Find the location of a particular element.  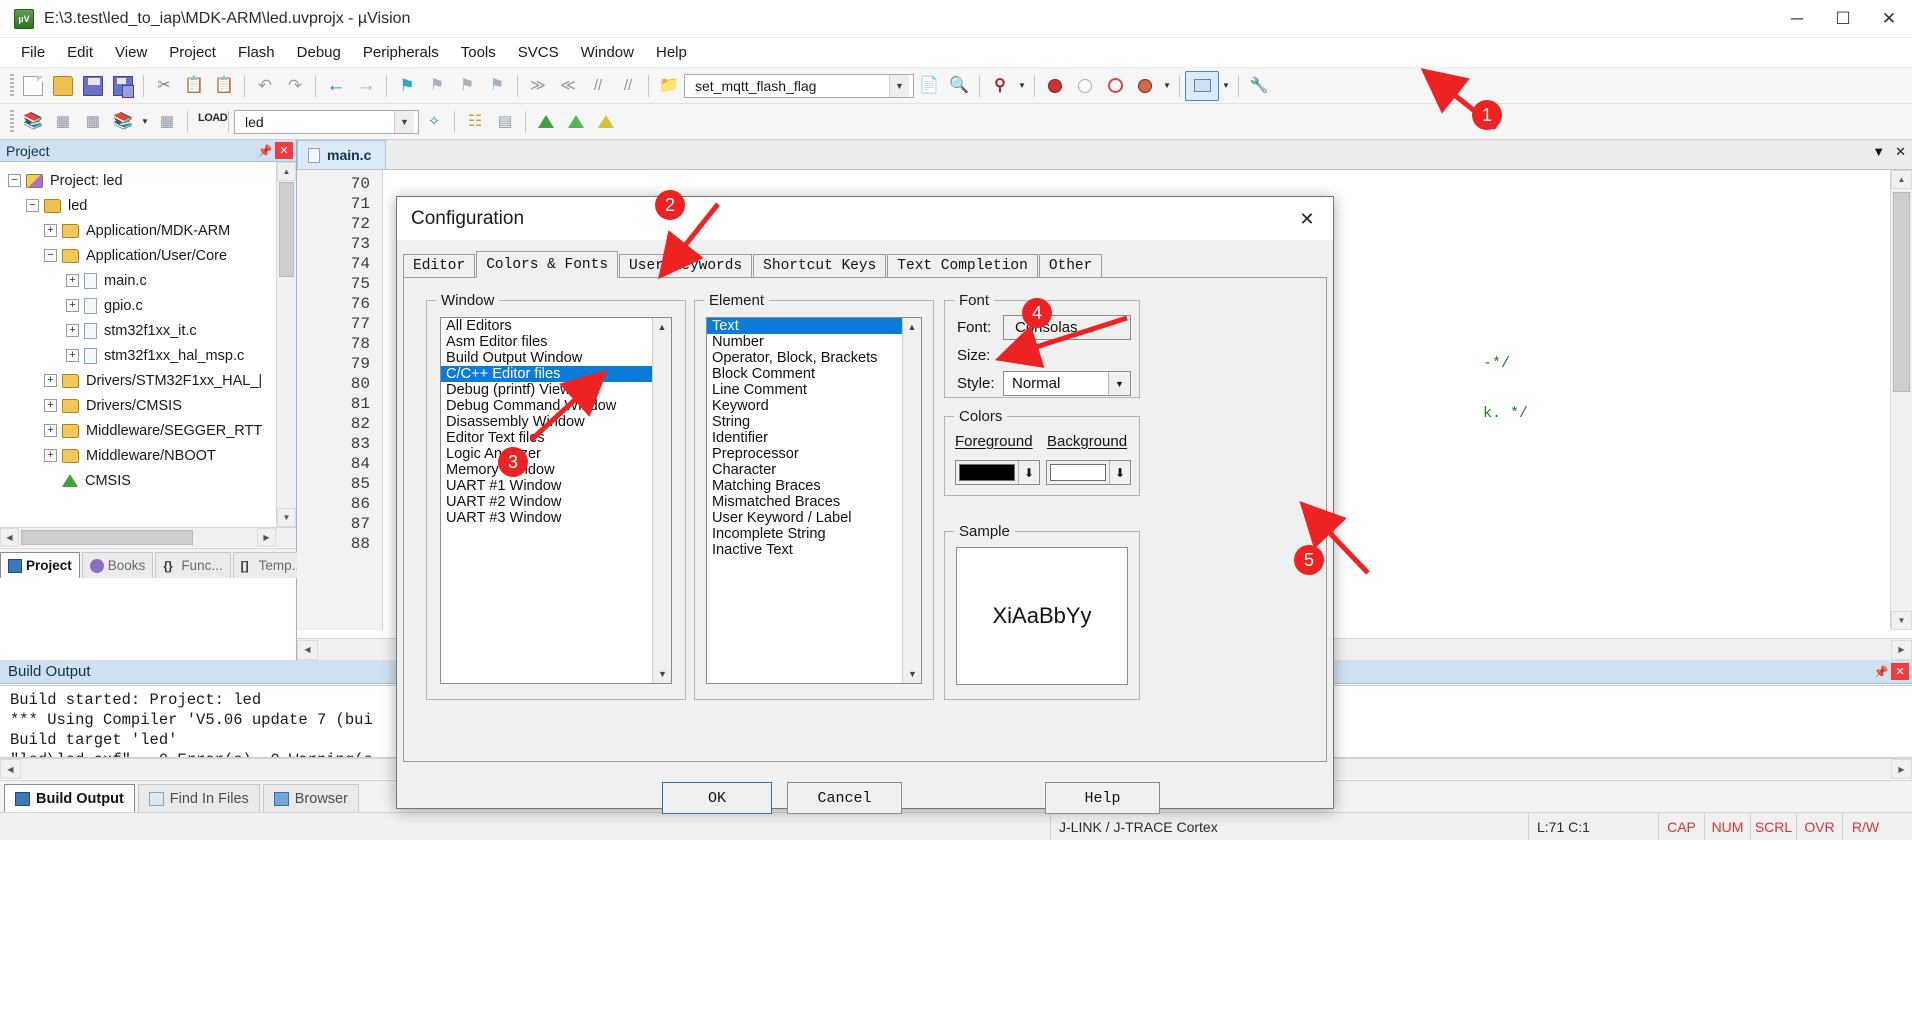

indent-left-button: ≪ is located at coordinates (568, 86).